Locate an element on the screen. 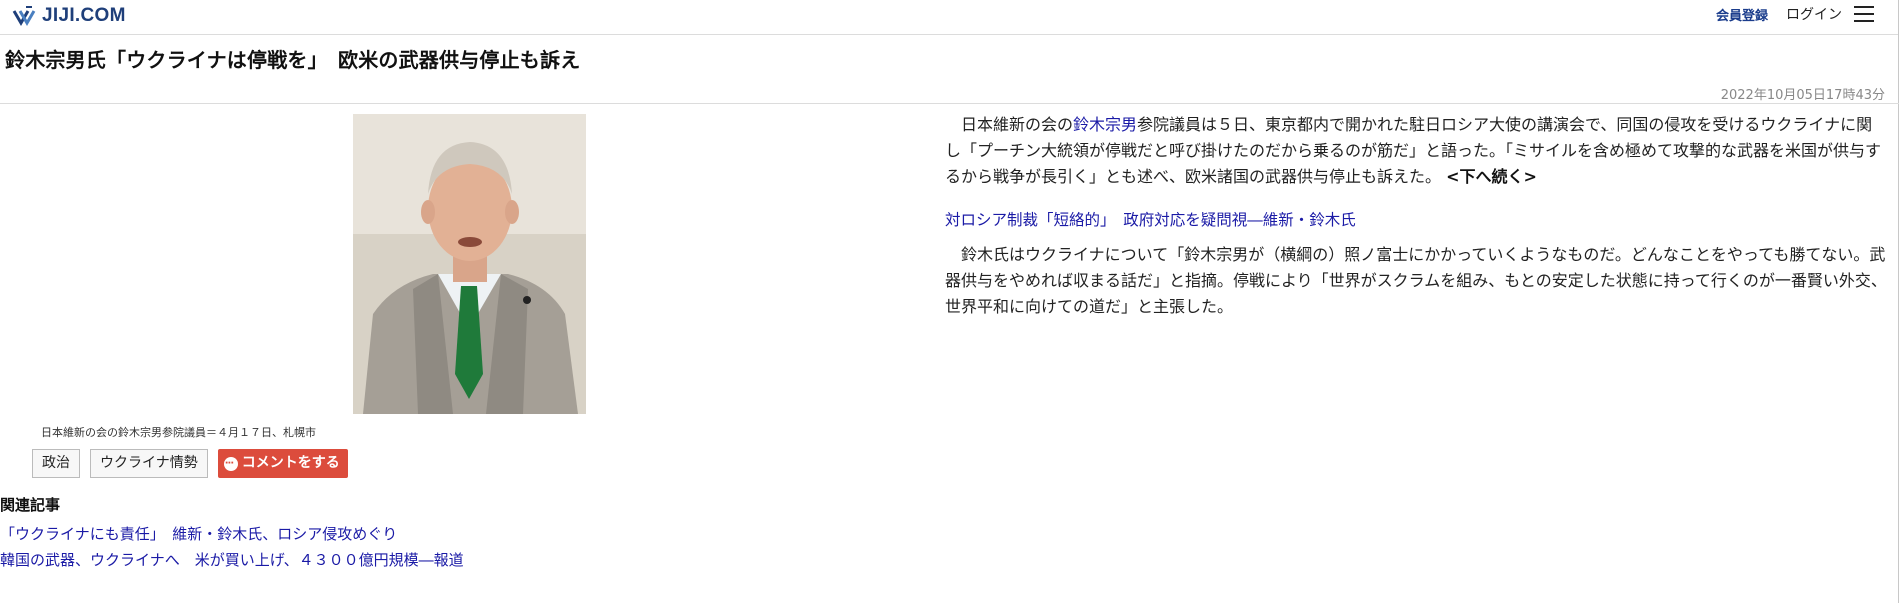 The width and height of the screenshot is (1899, 603). photo-caption: 日本維新の会の鈴木宗男参院議員＝４月１７日、札幌市 is located at coordinates (178, 432).